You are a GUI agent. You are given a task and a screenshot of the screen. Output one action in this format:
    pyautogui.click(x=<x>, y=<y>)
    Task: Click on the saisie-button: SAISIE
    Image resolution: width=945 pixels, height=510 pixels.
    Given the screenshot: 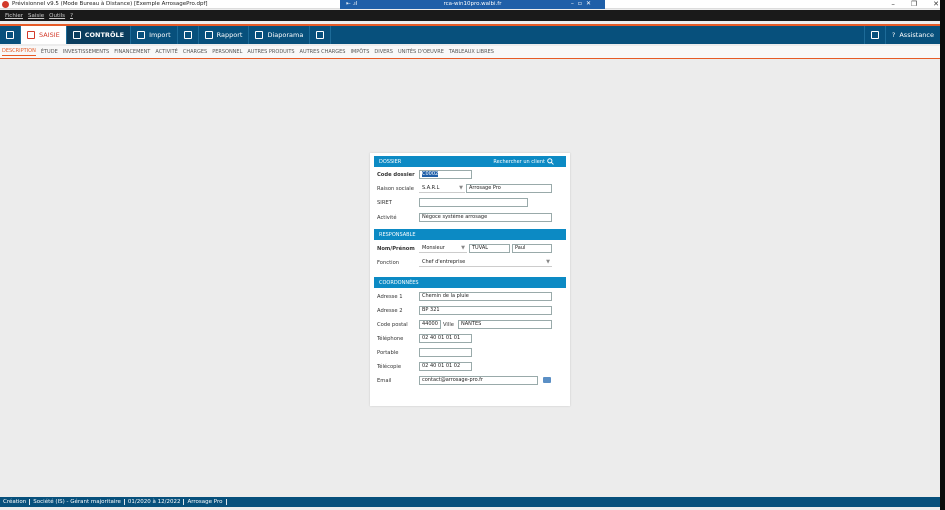 What is the action you would take?
    pyautogui.click(x=44, y=35)
    